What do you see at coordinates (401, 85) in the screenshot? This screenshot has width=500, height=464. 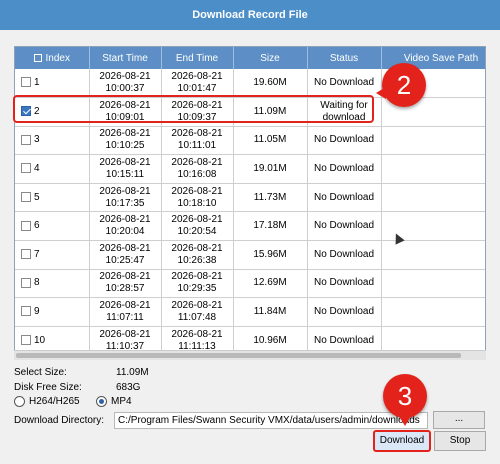 I see `annotation-step-2-badge: 2` at bounding box center [401, 85].